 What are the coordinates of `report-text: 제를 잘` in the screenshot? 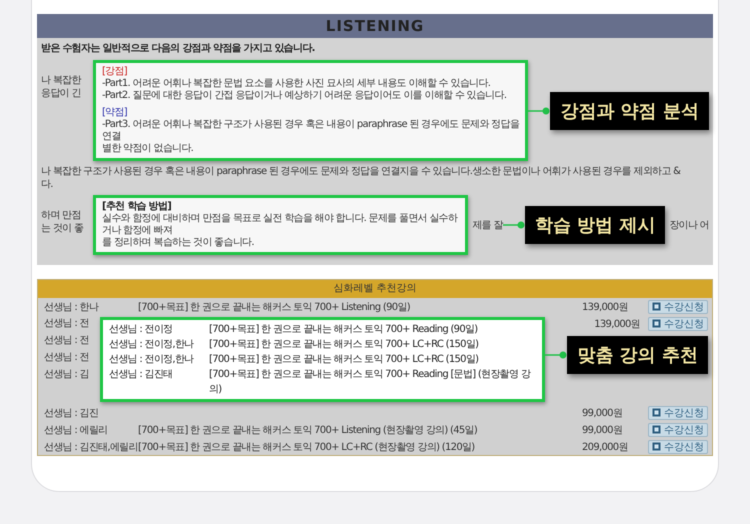 It's located at (487, 225).